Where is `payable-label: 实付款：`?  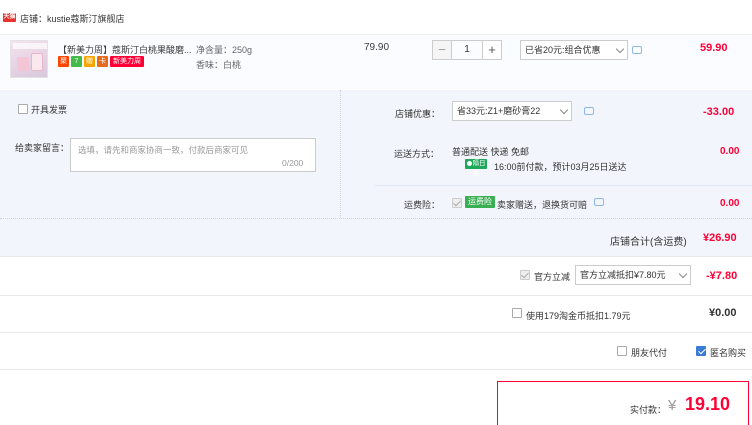
payable-label: 实付款： is located at coordinates (648, 410).